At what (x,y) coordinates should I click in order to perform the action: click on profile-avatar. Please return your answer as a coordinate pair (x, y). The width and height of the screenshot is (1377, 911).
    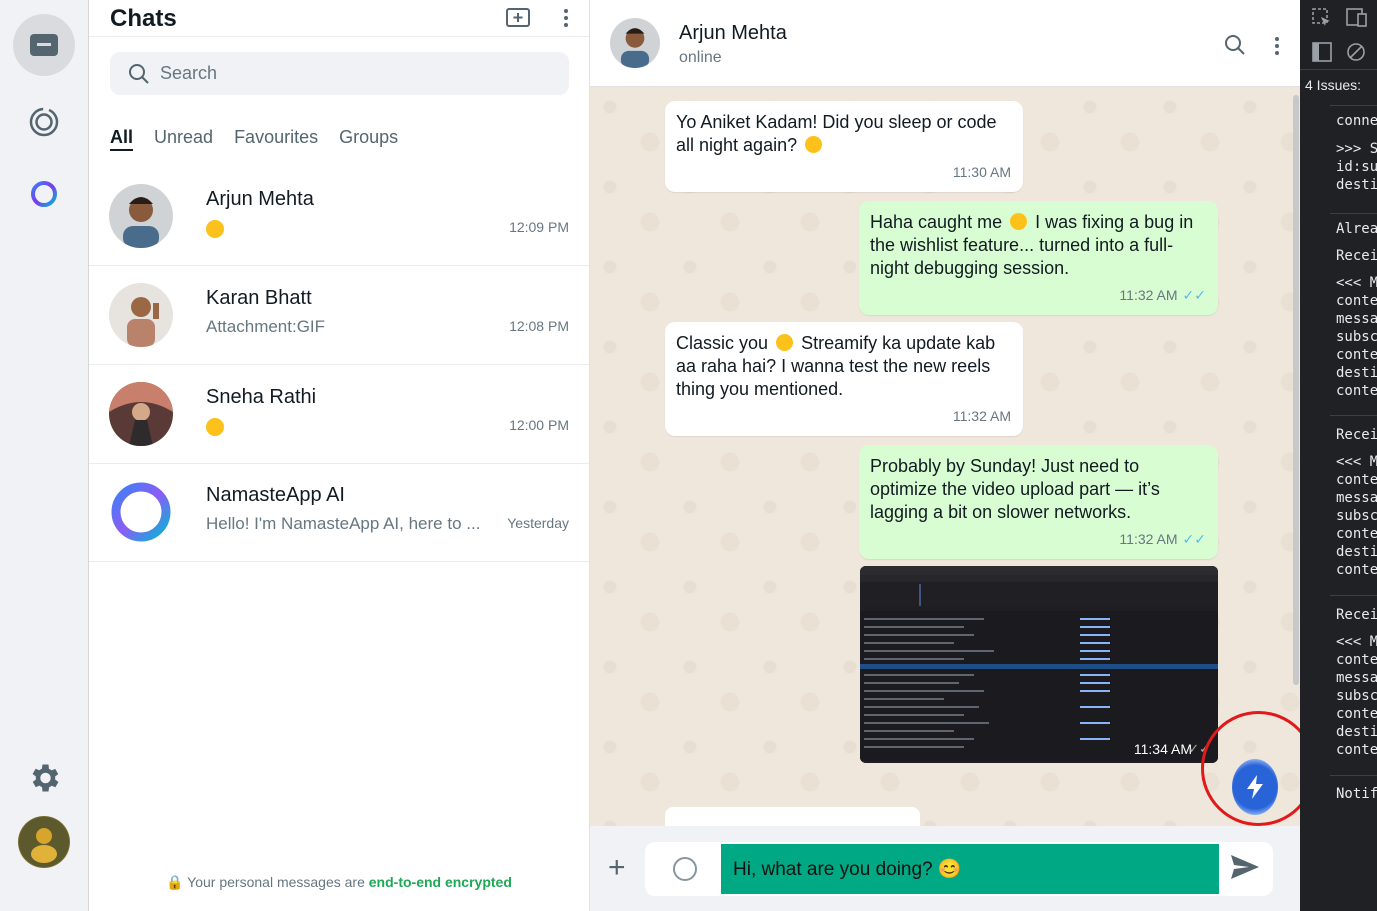
    Looking at the image, I should click on (44, 842).